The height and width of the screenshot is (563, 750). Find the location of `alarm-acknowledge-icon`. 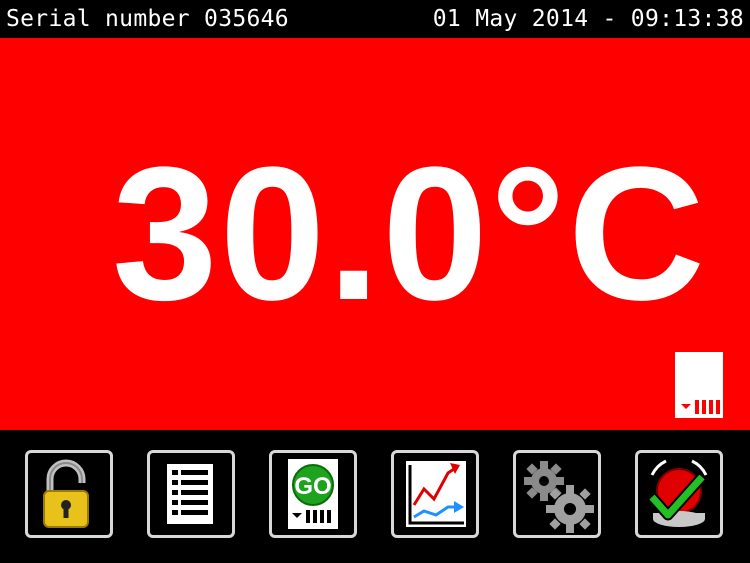

alarm-acknowledge-icon is located at coordinates (677, 493).